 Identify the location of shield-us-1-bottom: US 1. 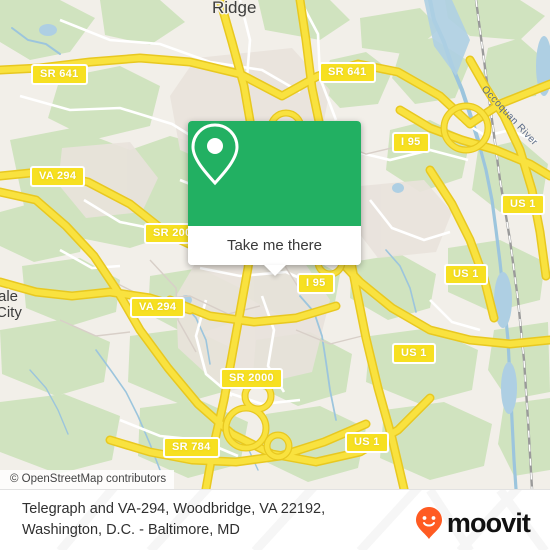
(367, 442).